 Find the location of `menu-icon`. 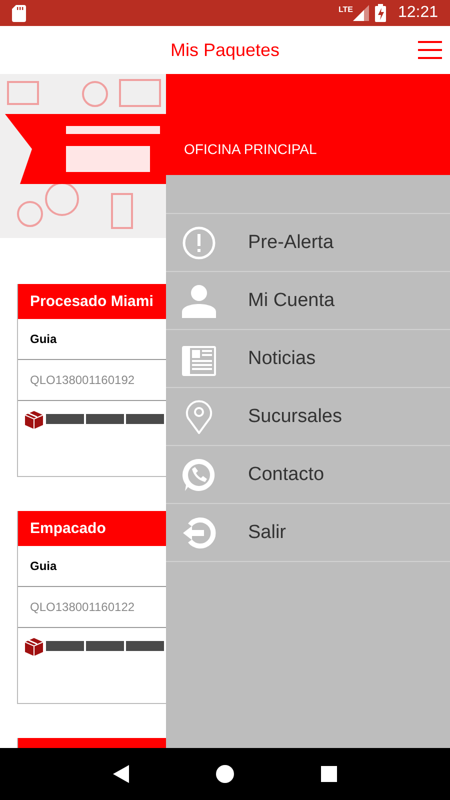

menu-icon is located at coordinates (430, 50).